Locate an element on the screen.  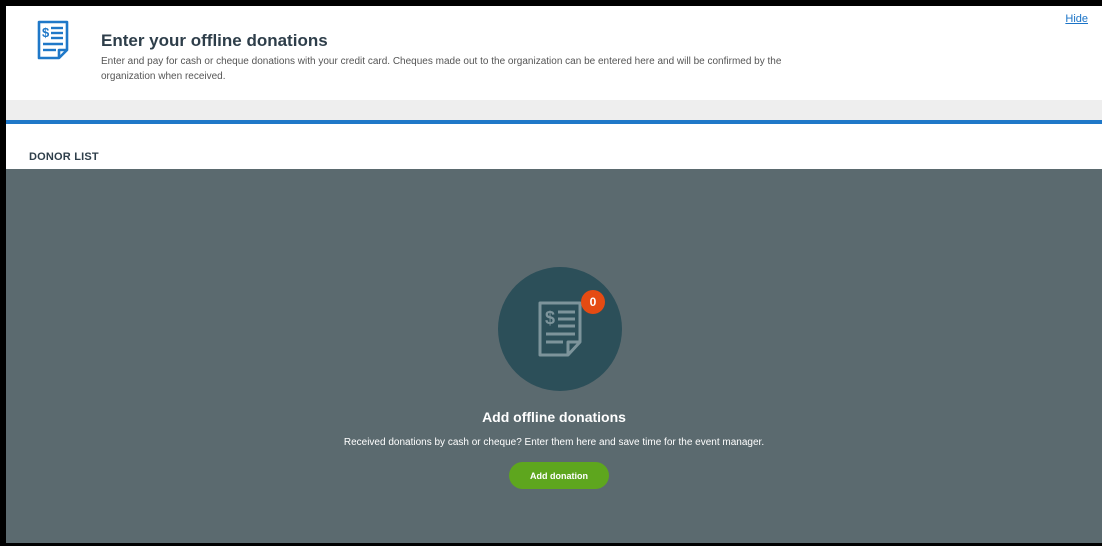
banner-footer-strip is located at coordinates (554, 110).